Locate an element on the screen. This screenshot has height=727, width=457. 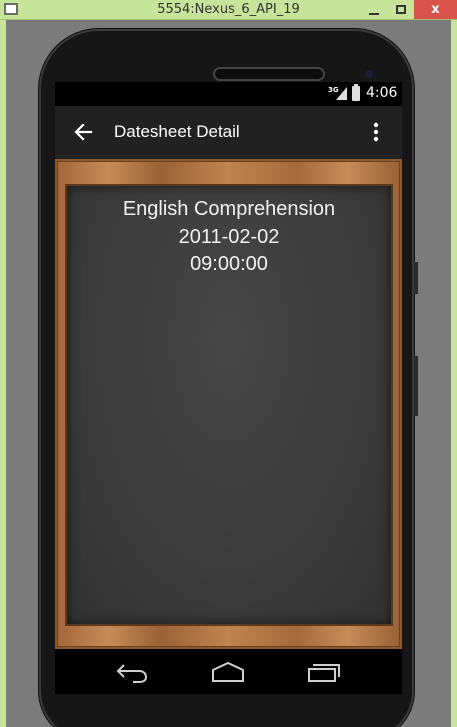
nav-home-button is located at coordinates (228, 672).